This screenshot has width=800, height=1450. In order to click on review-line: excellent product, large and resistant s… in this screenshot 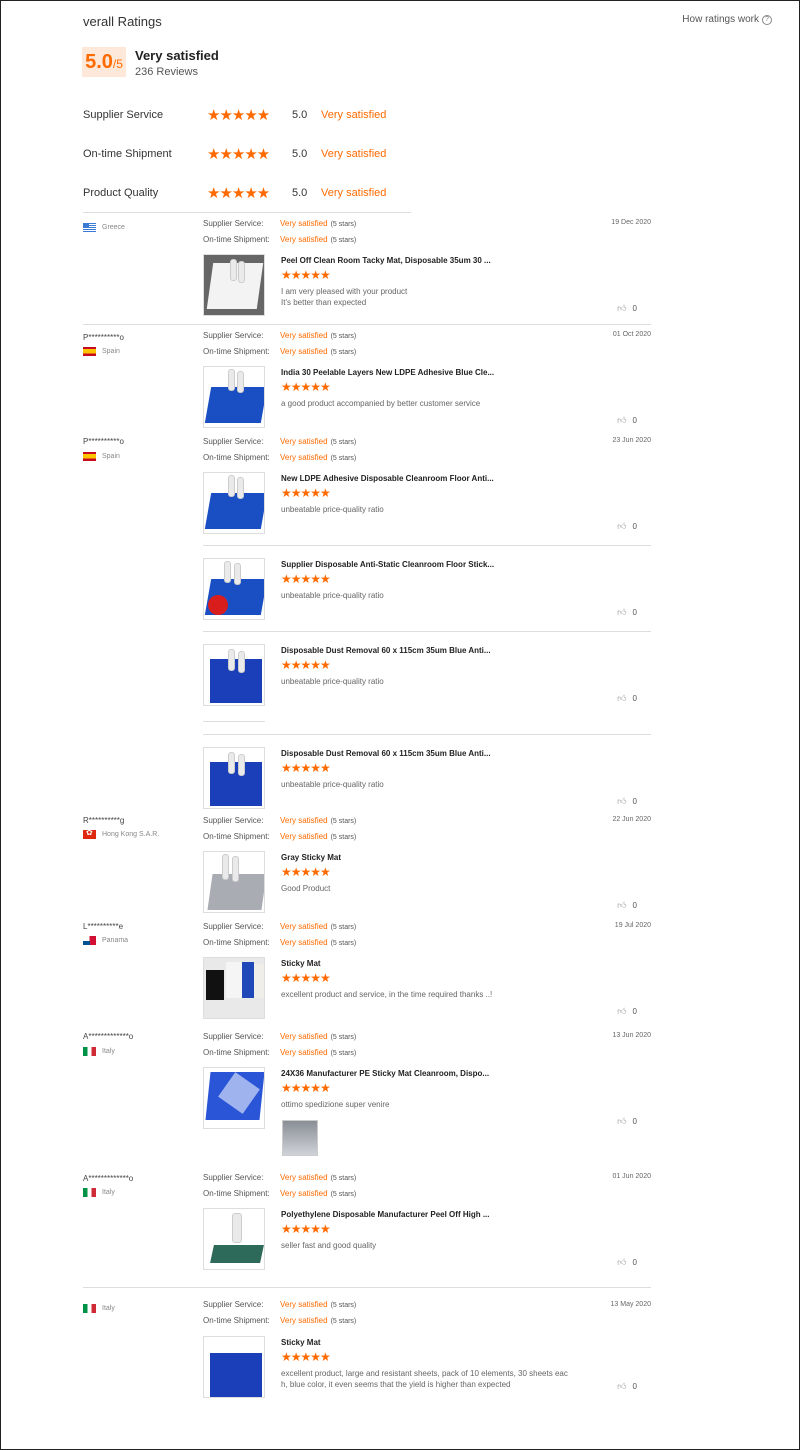, I will do `click(424, 1373)`.